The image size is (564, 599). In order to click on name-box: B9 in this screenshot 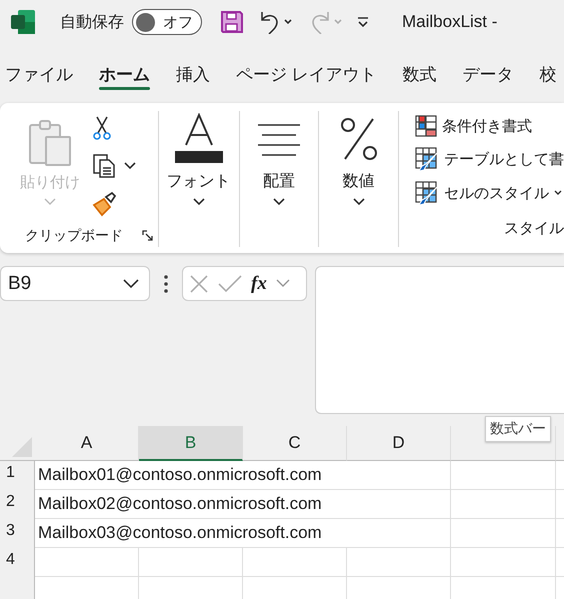, I will do `click(75, 283)`.